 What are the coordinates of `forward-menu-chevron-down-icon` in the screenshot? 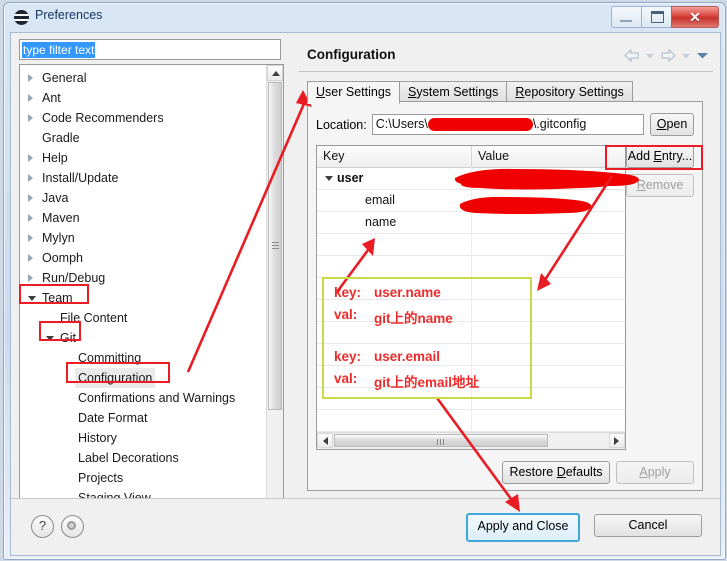 It's located at (686, 56).